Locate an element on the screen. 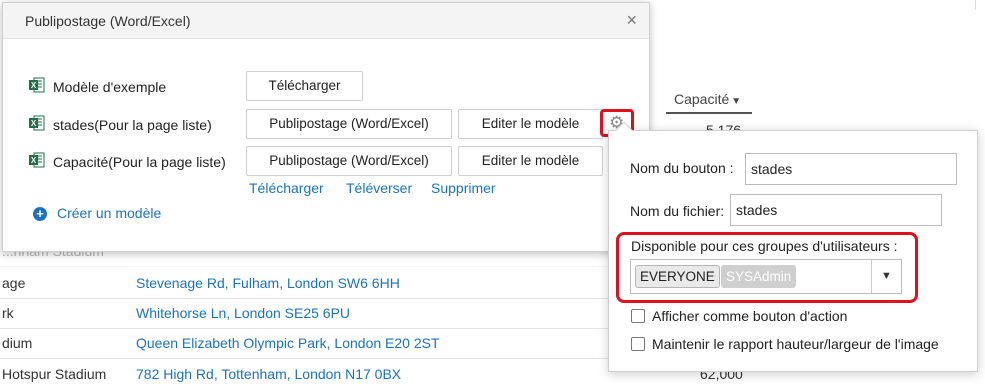 The image size is (985, 390). group-tag-everyone: EVERYONE is located at coordinates (677, 276).